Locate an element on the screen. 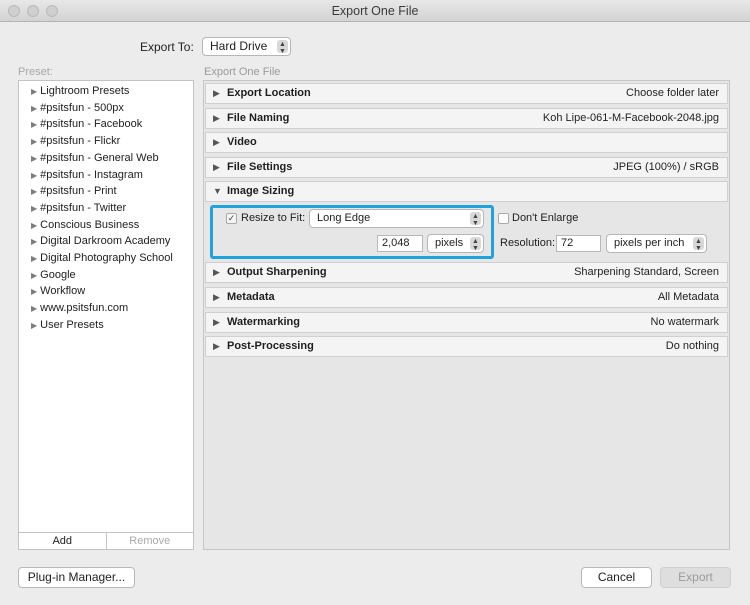 The image size is (750, 605). preset-item: ▶ Digital Darkroom Academy is located at coordinates (100, 241).